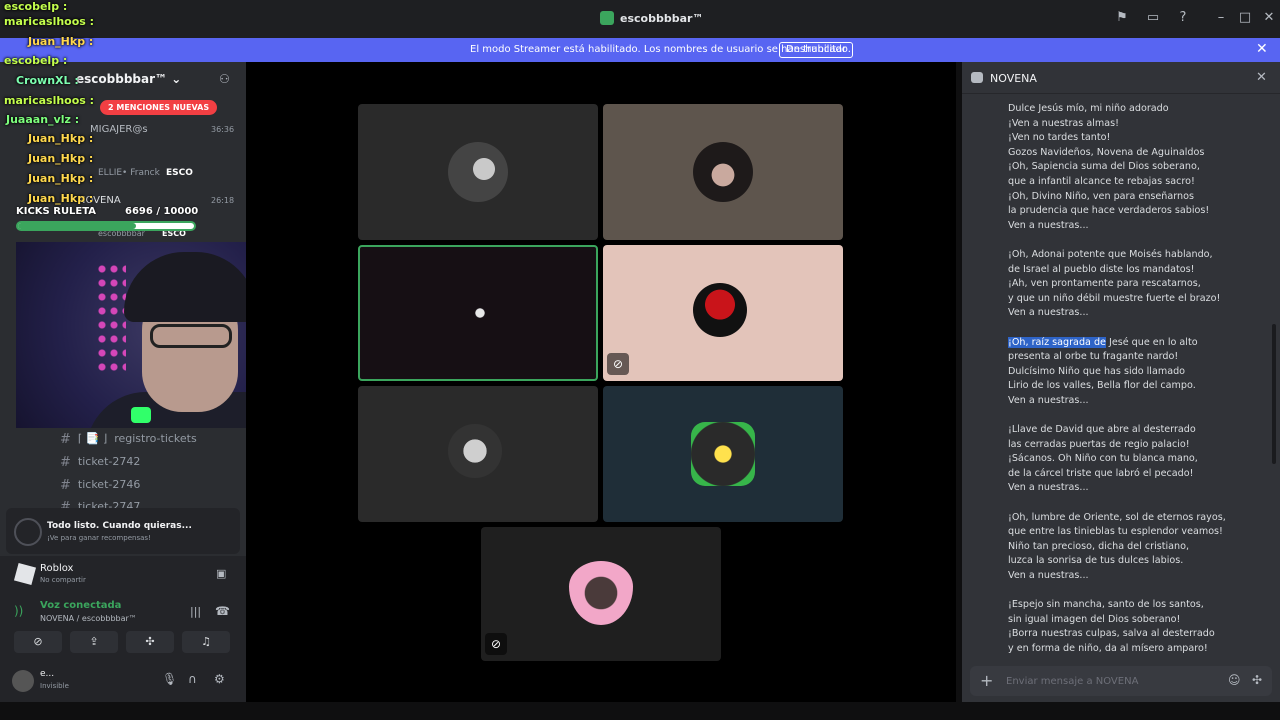 The width and height of the screenshot is (1280, 720). Describe the element at coordinates (28, 532) in the screenshot. I see `progress-ring-icon` at that location.